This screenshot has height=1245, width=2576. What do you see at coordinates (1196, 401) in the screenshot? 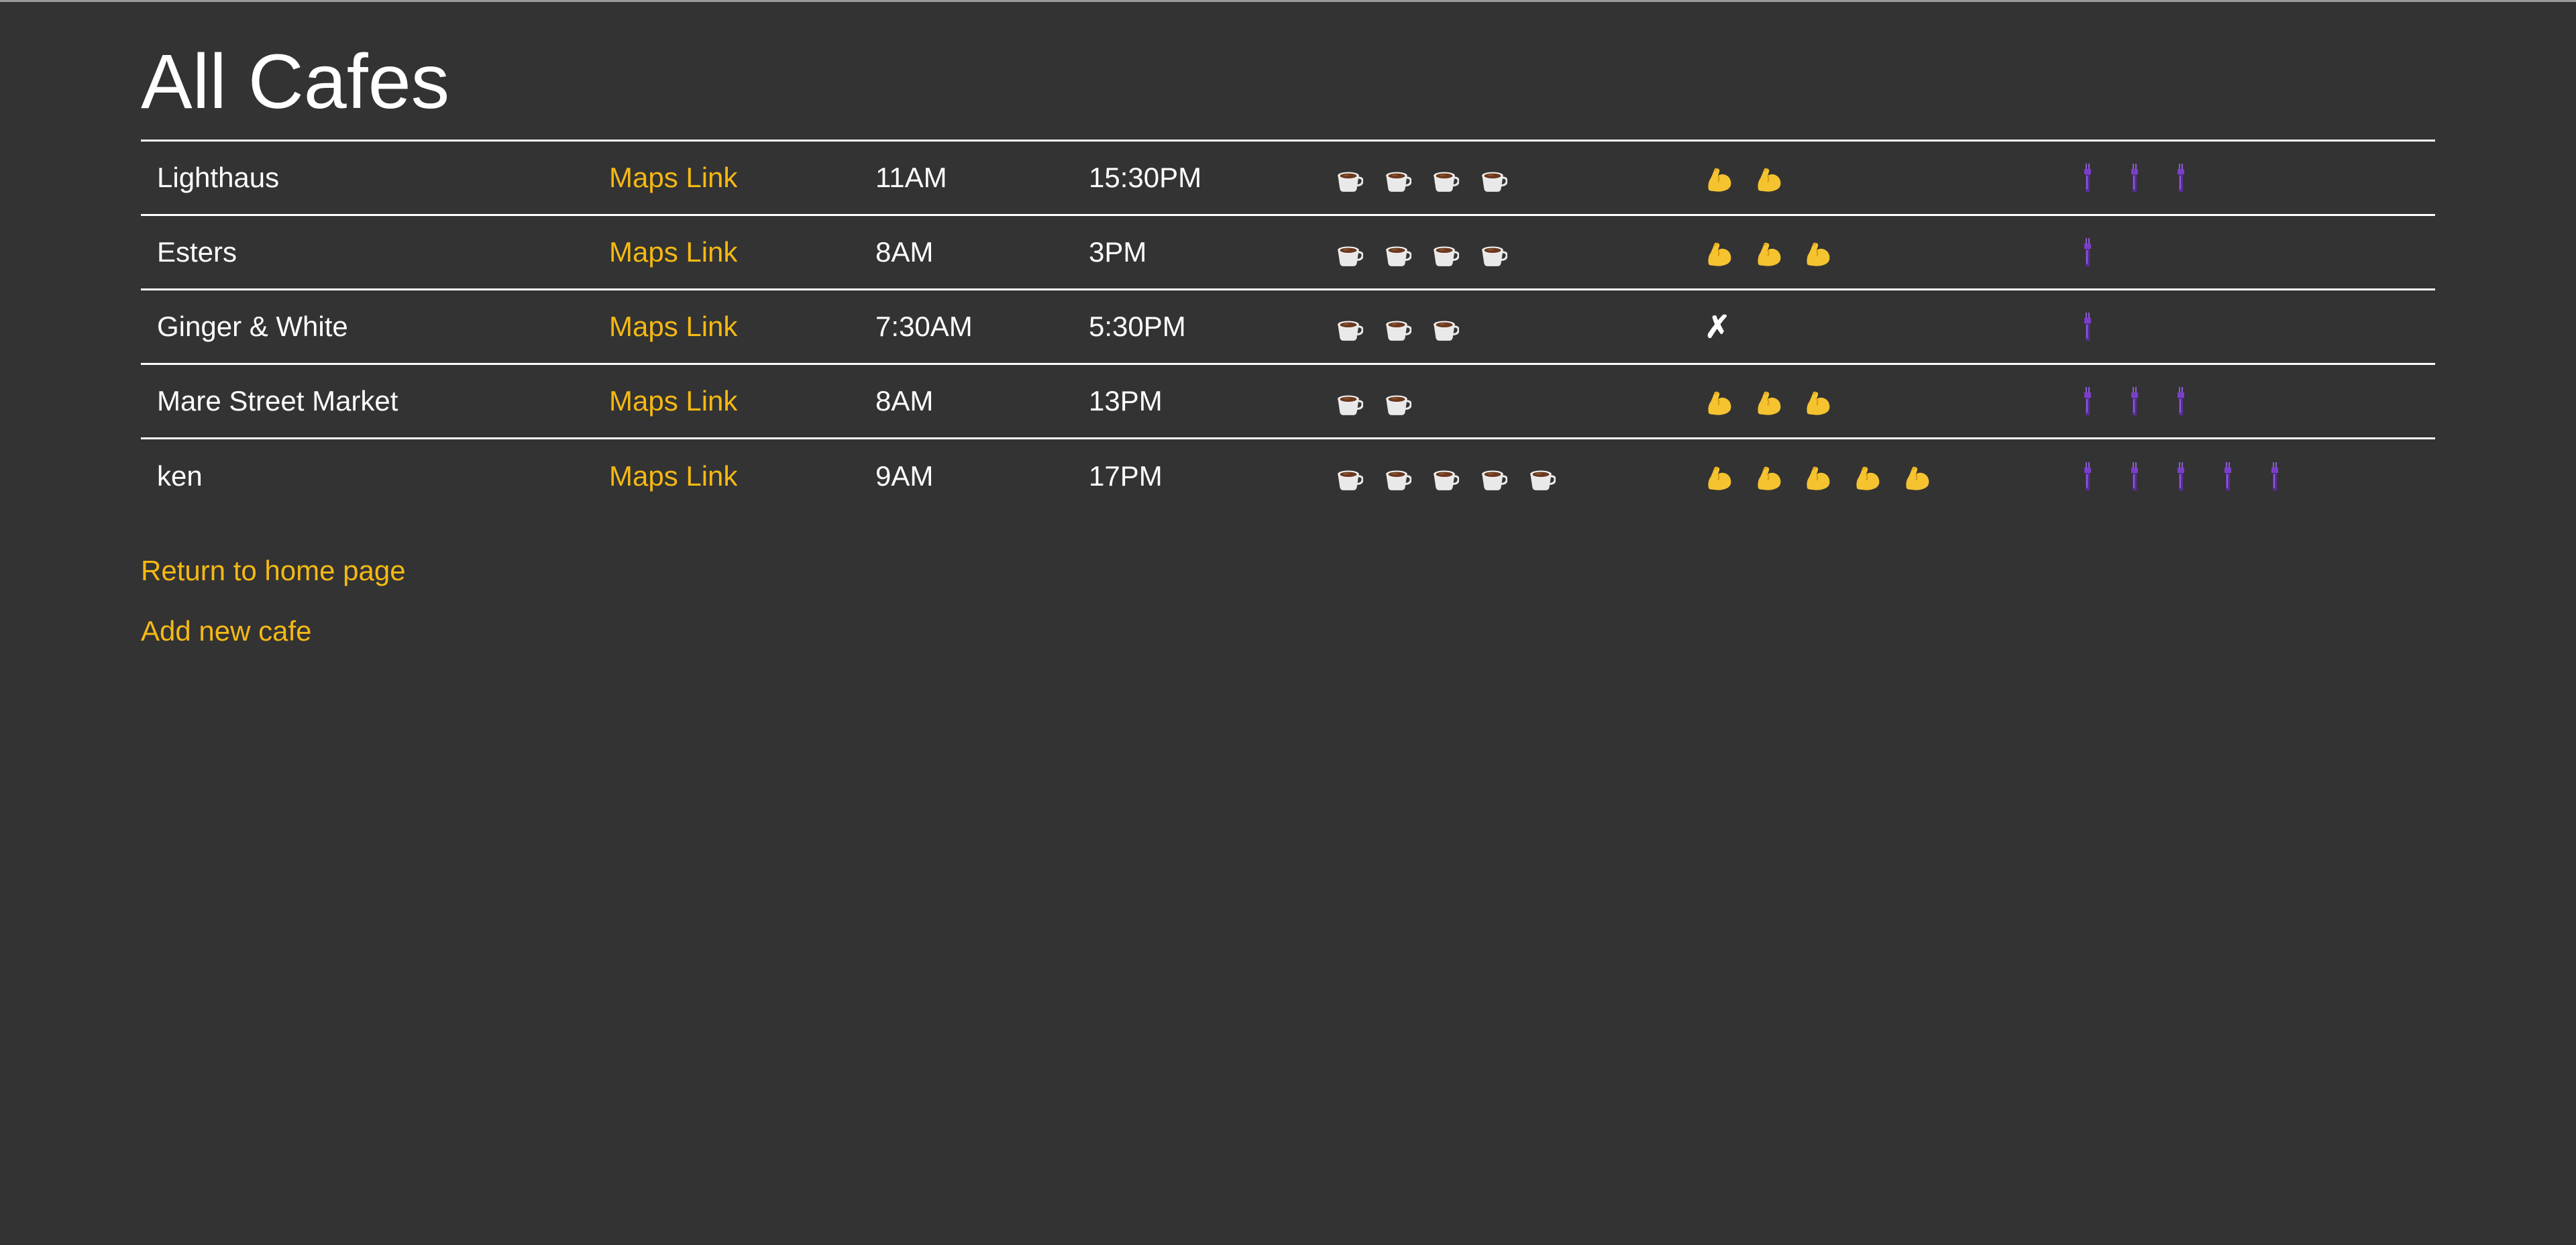
I see `closing-time: 13PM` at bounding box center [1196, 401].